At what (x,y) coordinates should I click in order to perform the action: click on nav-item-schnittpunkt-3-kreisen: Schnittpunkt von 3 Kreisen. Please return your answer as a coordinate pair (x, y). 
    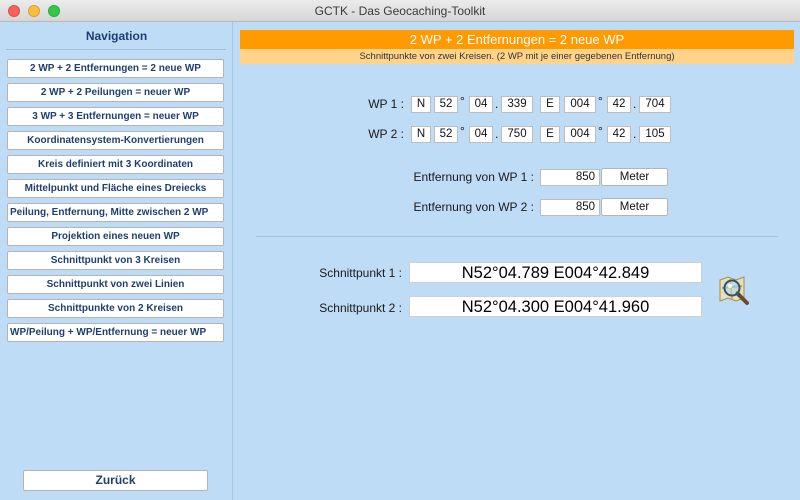
    Looking at the image, I should click on (115, 260).